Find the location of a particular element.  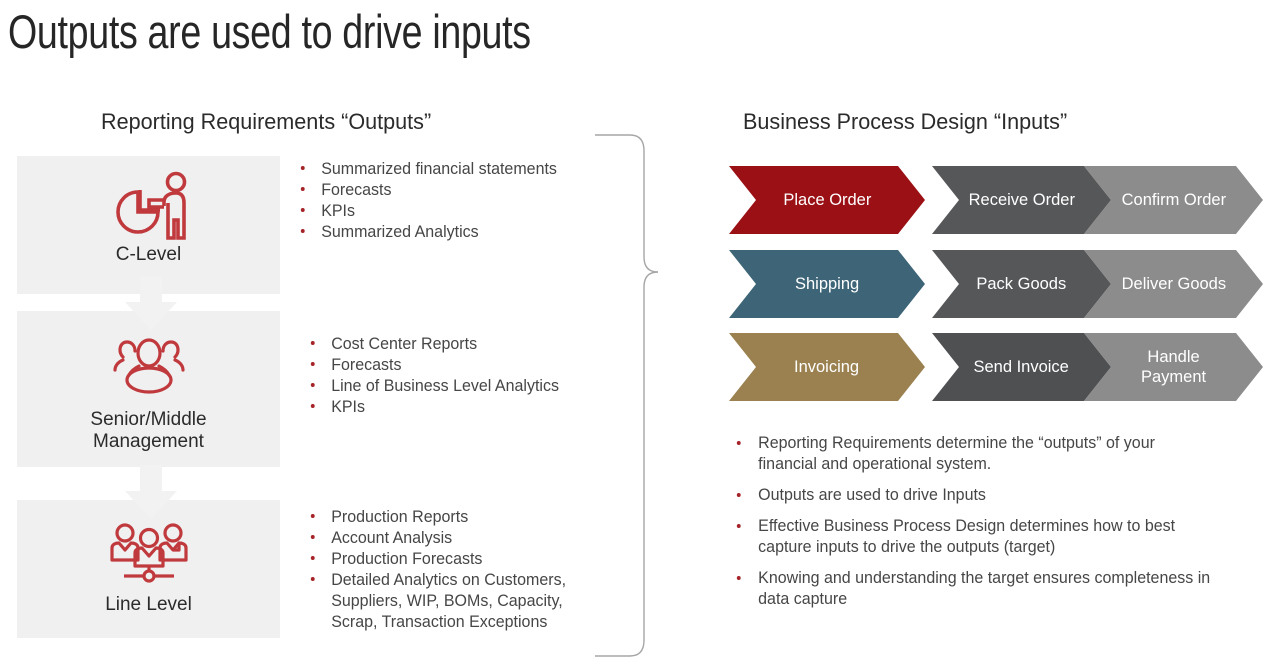

list-item: Production Reports is located at coordinates (445, 517).